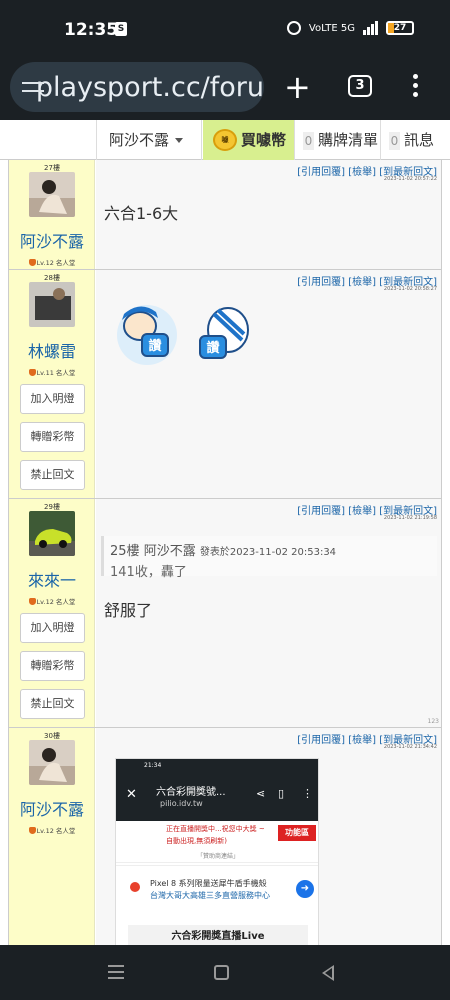  Describe the element at coordinates (181, 803) in the screenshot. I see `shot-domain: pilio.idv.tw` at that location.